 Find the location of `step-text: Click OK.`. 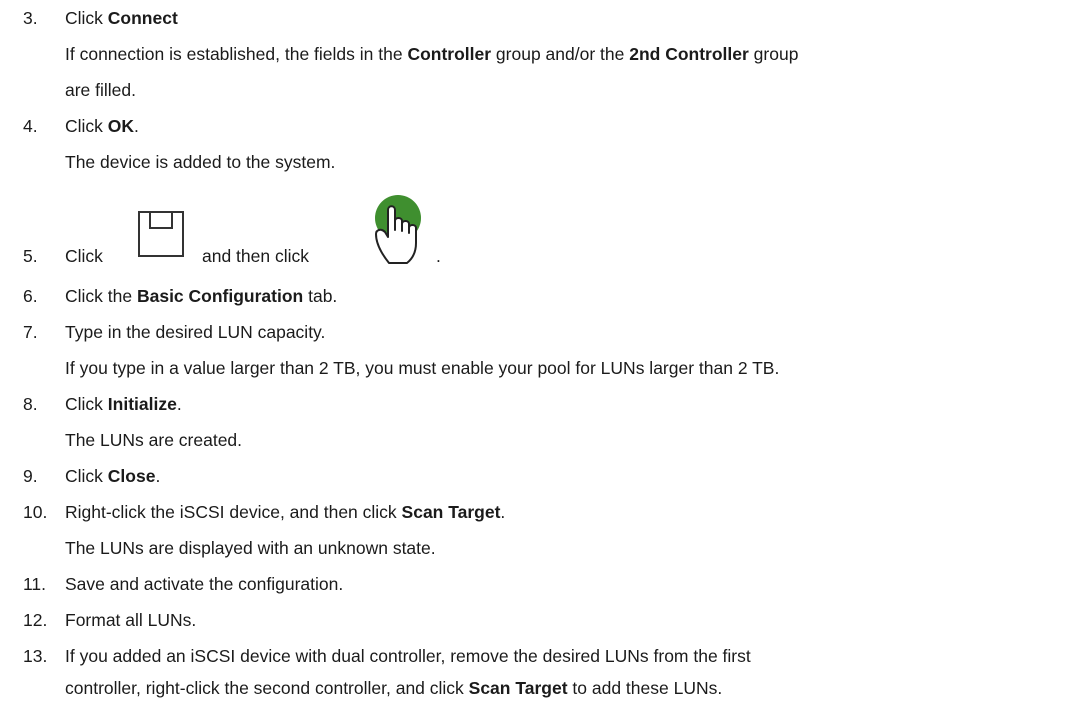

step-text: Click OK. is located at coordinates (102, 126).